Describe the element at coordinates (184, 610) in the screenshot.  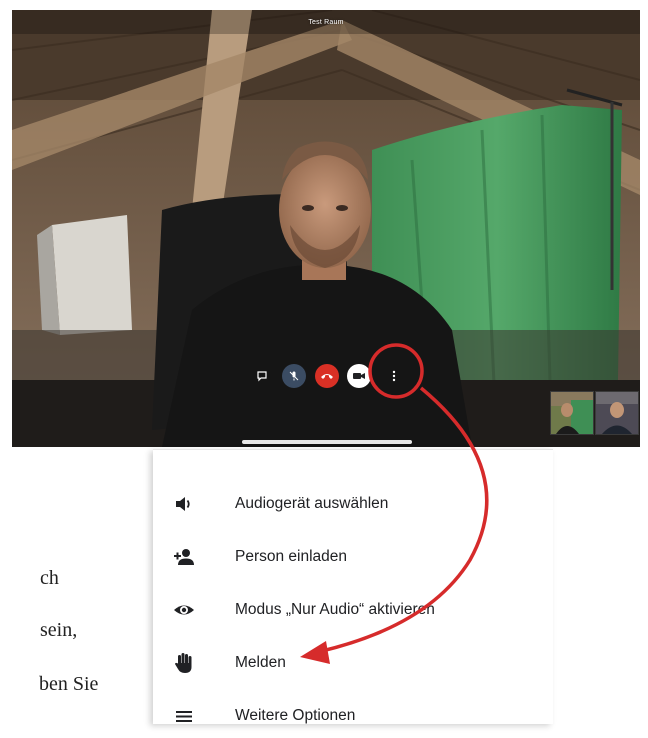
I see `eye-icon` at that location.